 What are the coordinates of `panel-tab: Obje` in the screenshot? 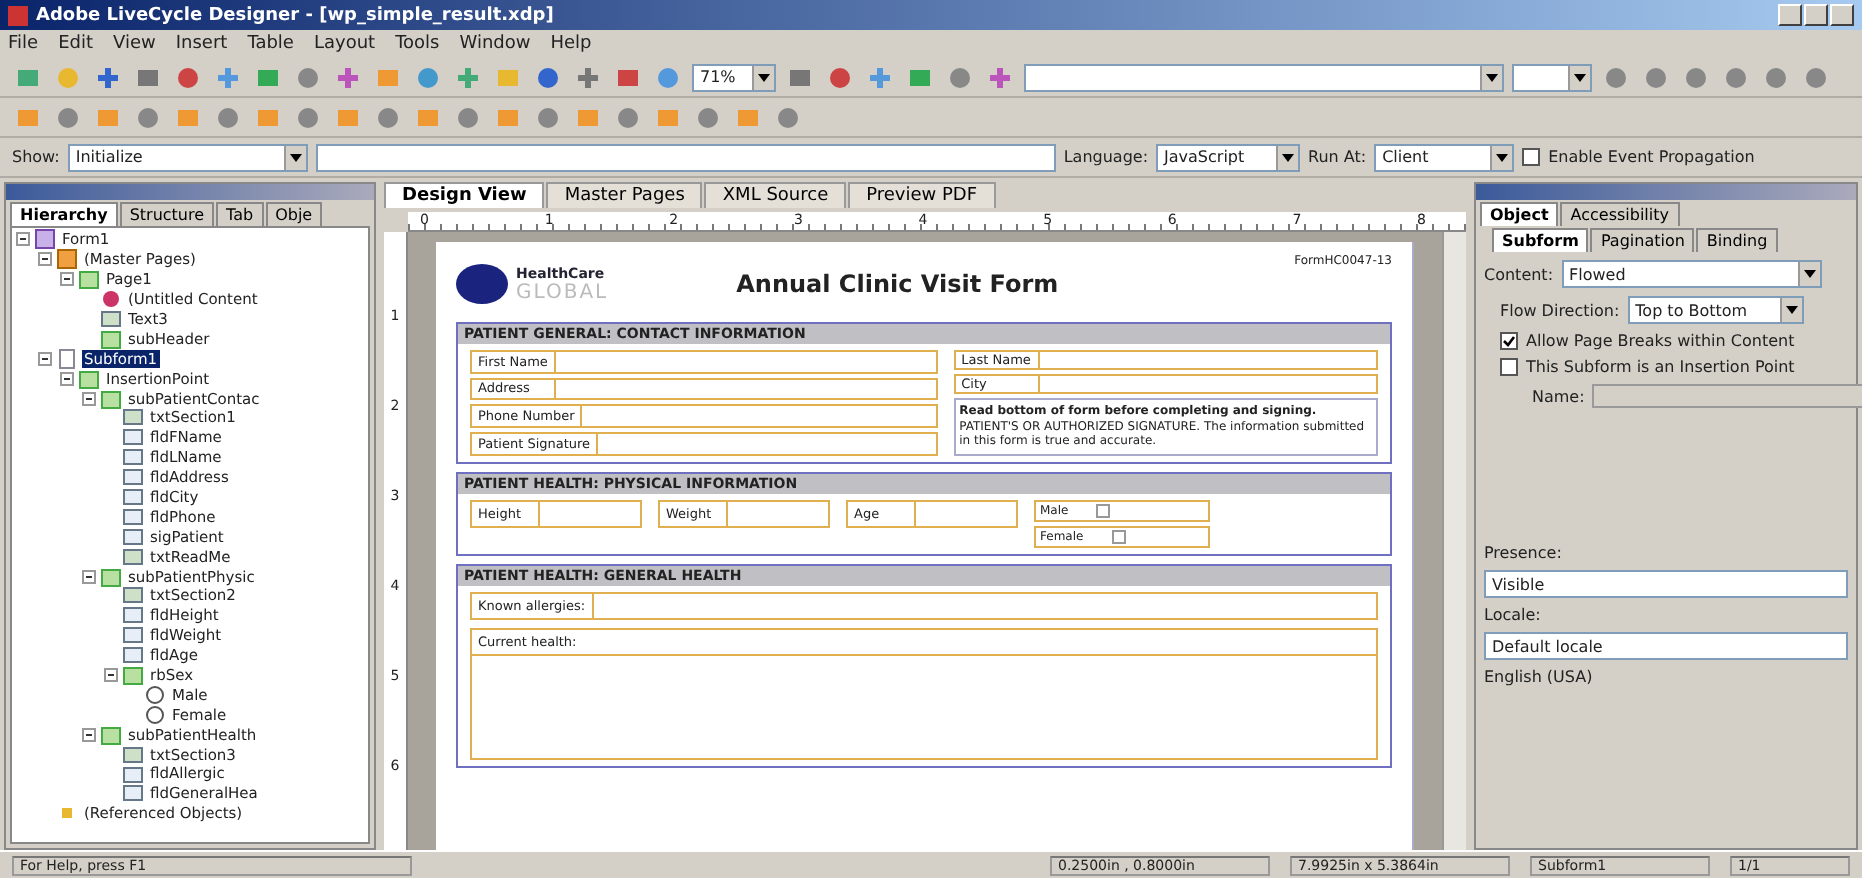 It's located at (294, 214).